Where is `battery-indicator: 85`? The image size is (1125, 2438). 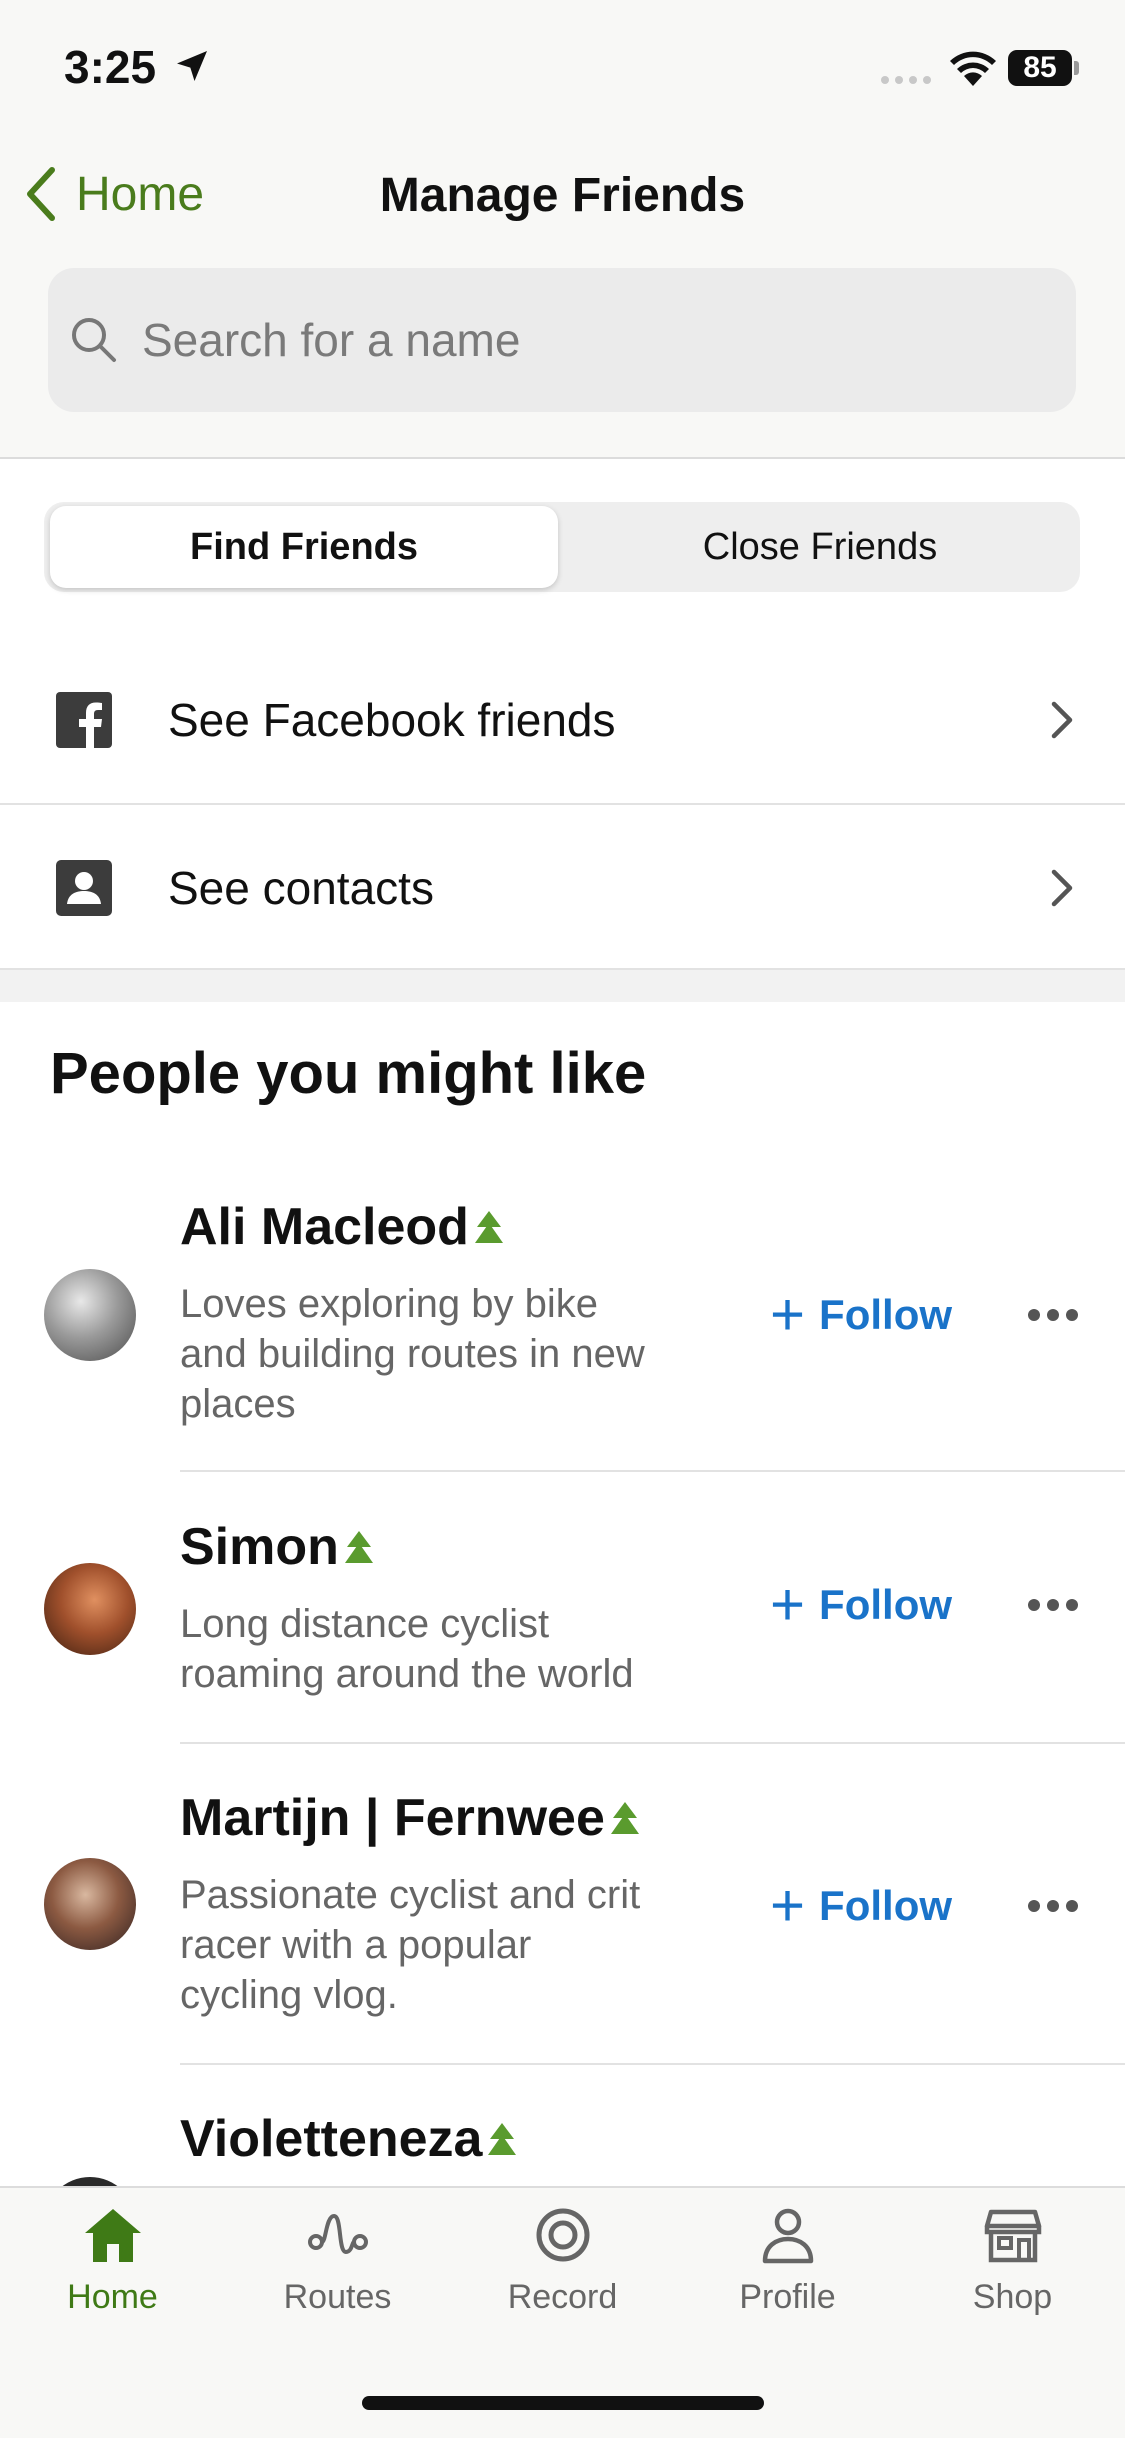 battery-indicator: 85 is located at coordinates (1040, 68).